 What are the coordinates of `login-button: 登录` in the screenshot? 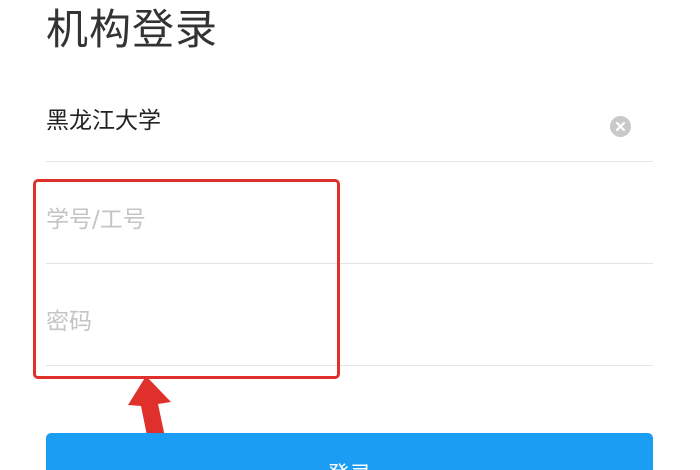 It's located at (349, 451).